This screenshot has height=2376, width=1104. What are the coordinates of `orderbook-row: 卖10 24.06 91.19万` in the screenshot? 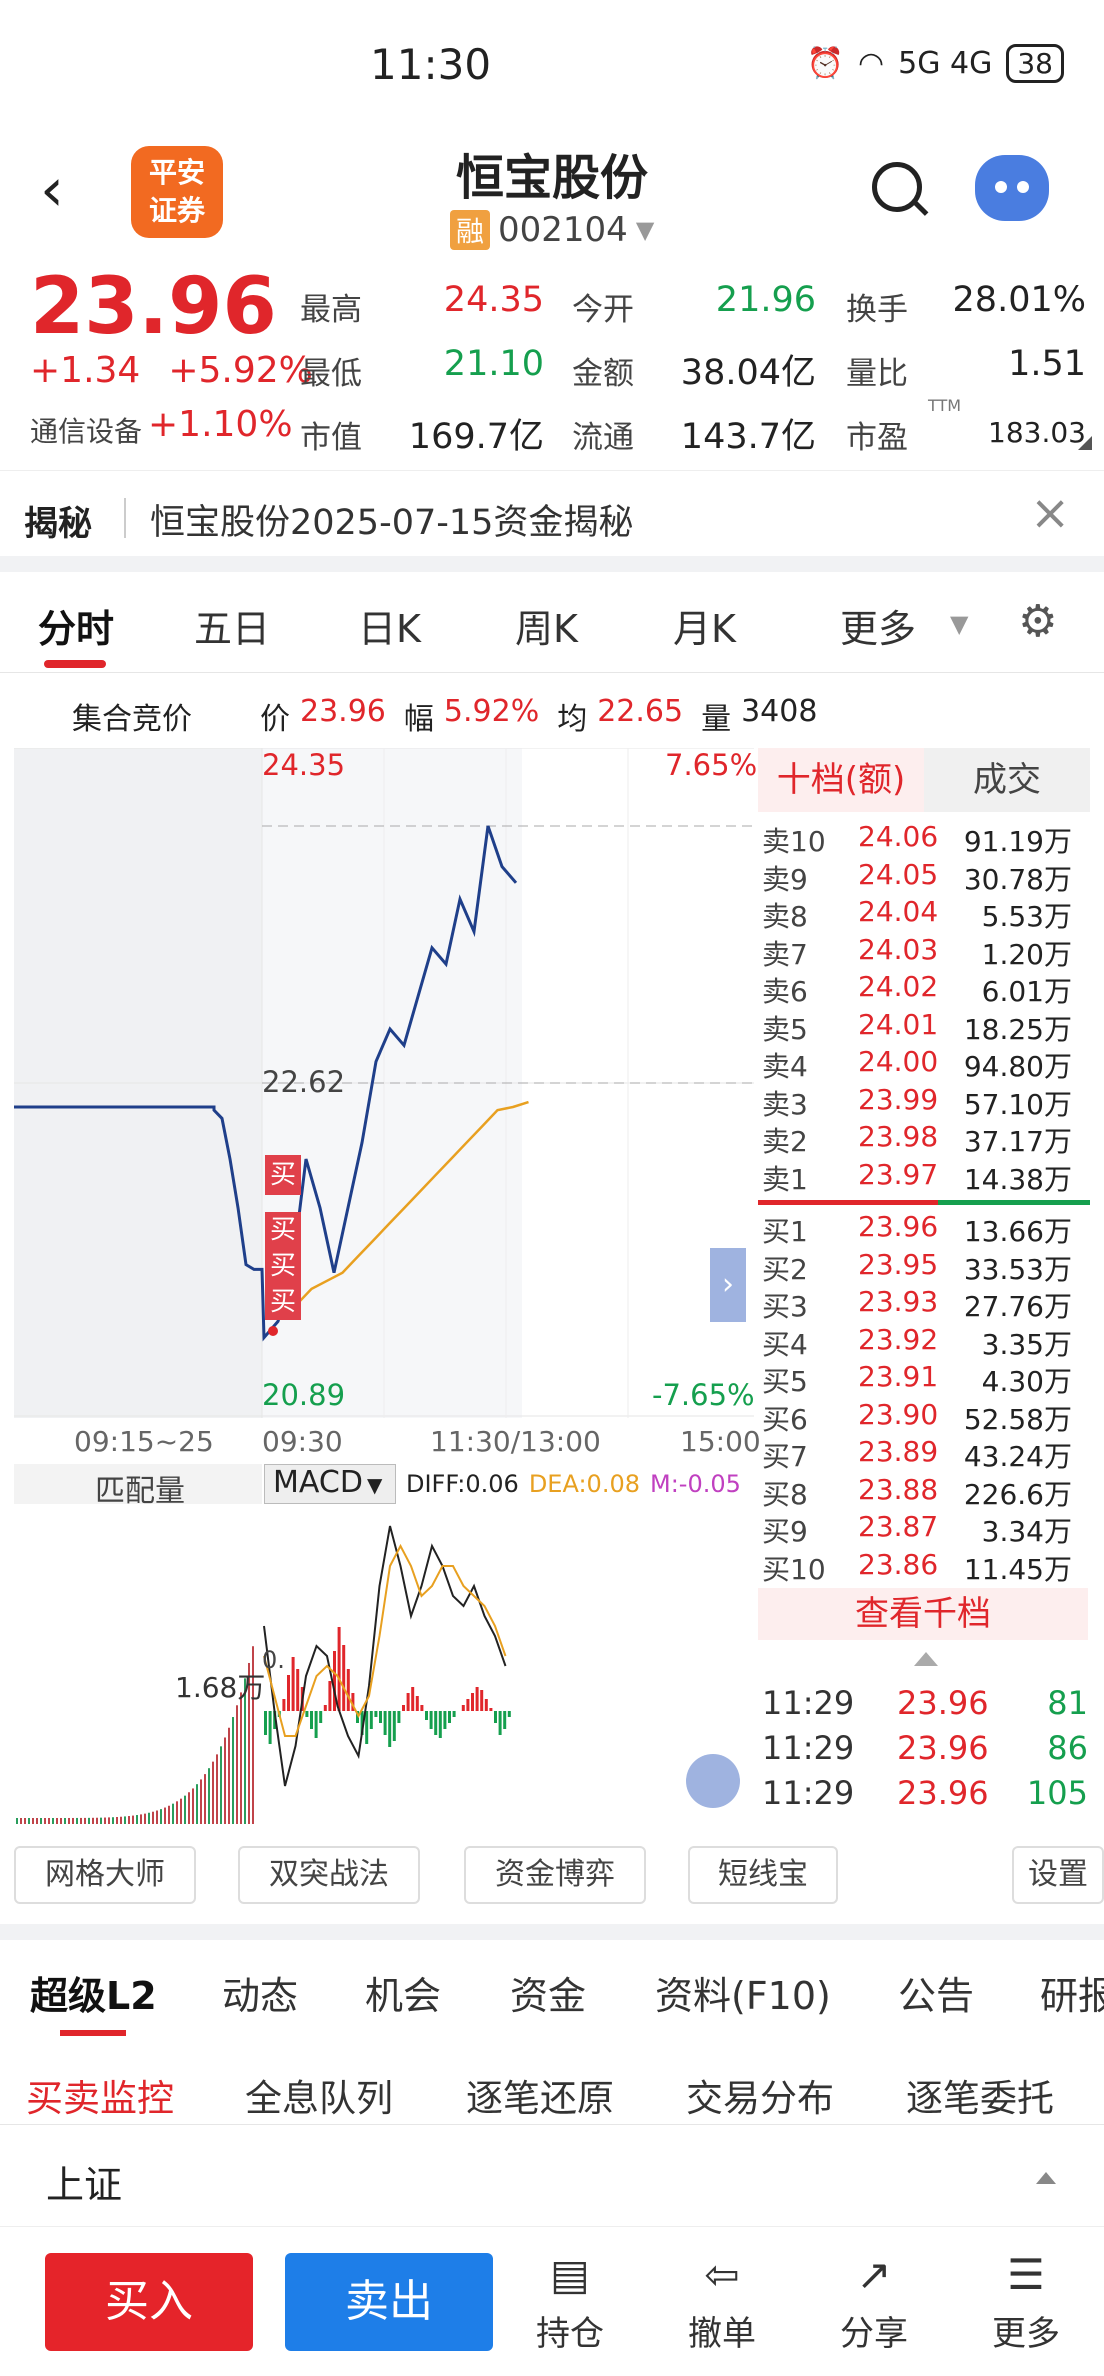 It's located at (927, 839).